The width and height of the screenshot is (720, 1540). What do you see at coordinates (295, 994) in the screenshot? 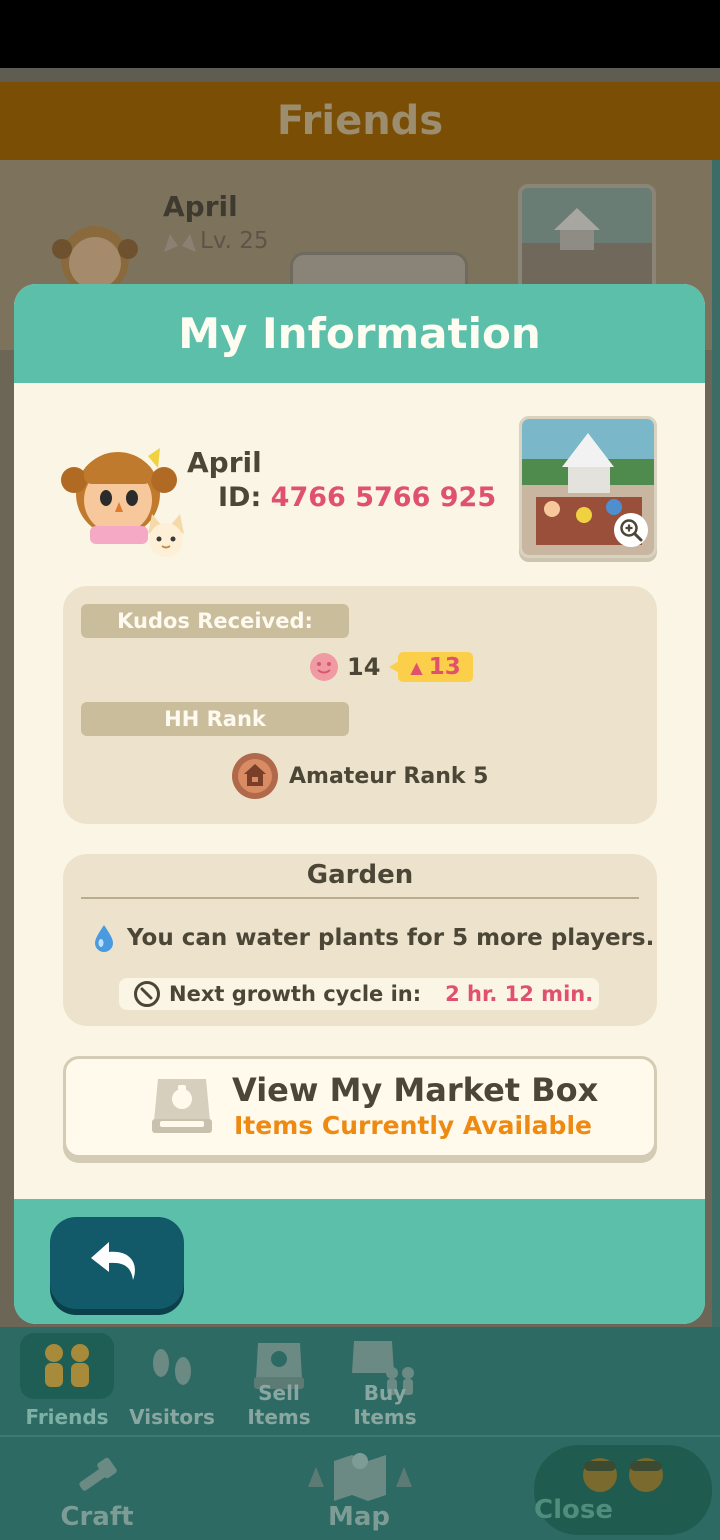
I see `growth-label: Next growth cycle in:` at bounding box center [295, 994].